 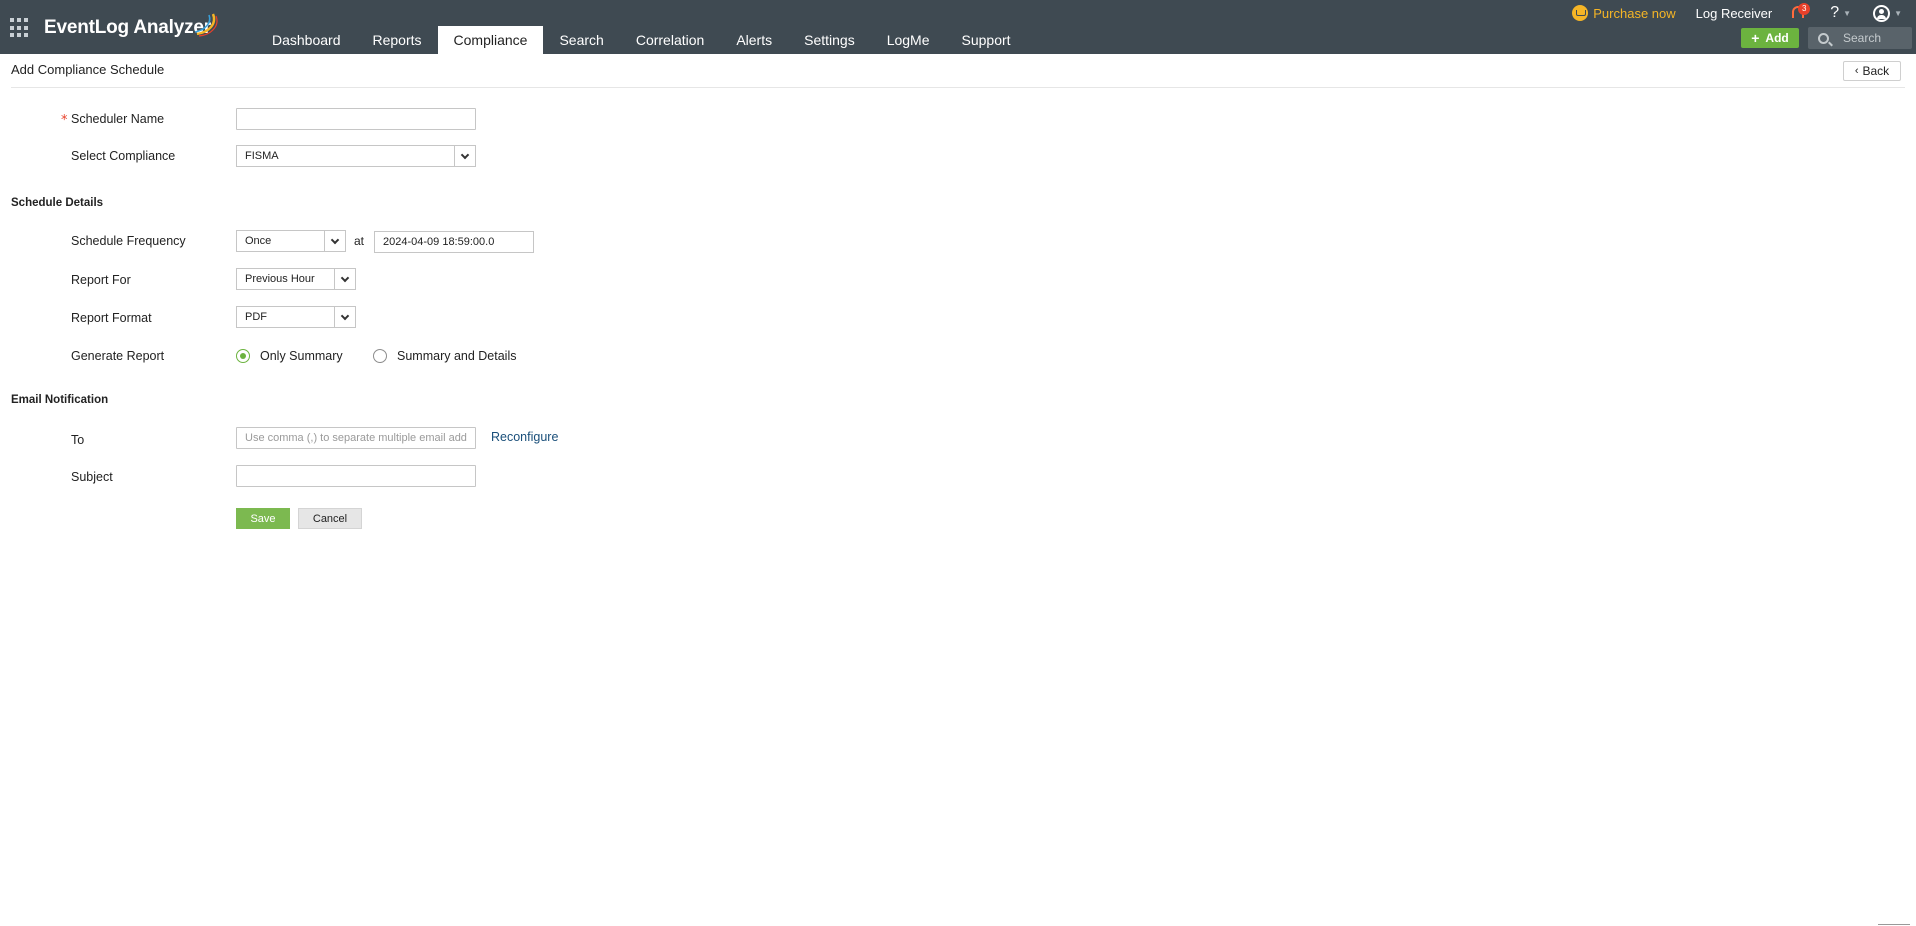 What do you see at coordinates (1856, 71) in the screenshot?
I see `chevron-left-icon: ‹` at bounding box center [1856, 71].